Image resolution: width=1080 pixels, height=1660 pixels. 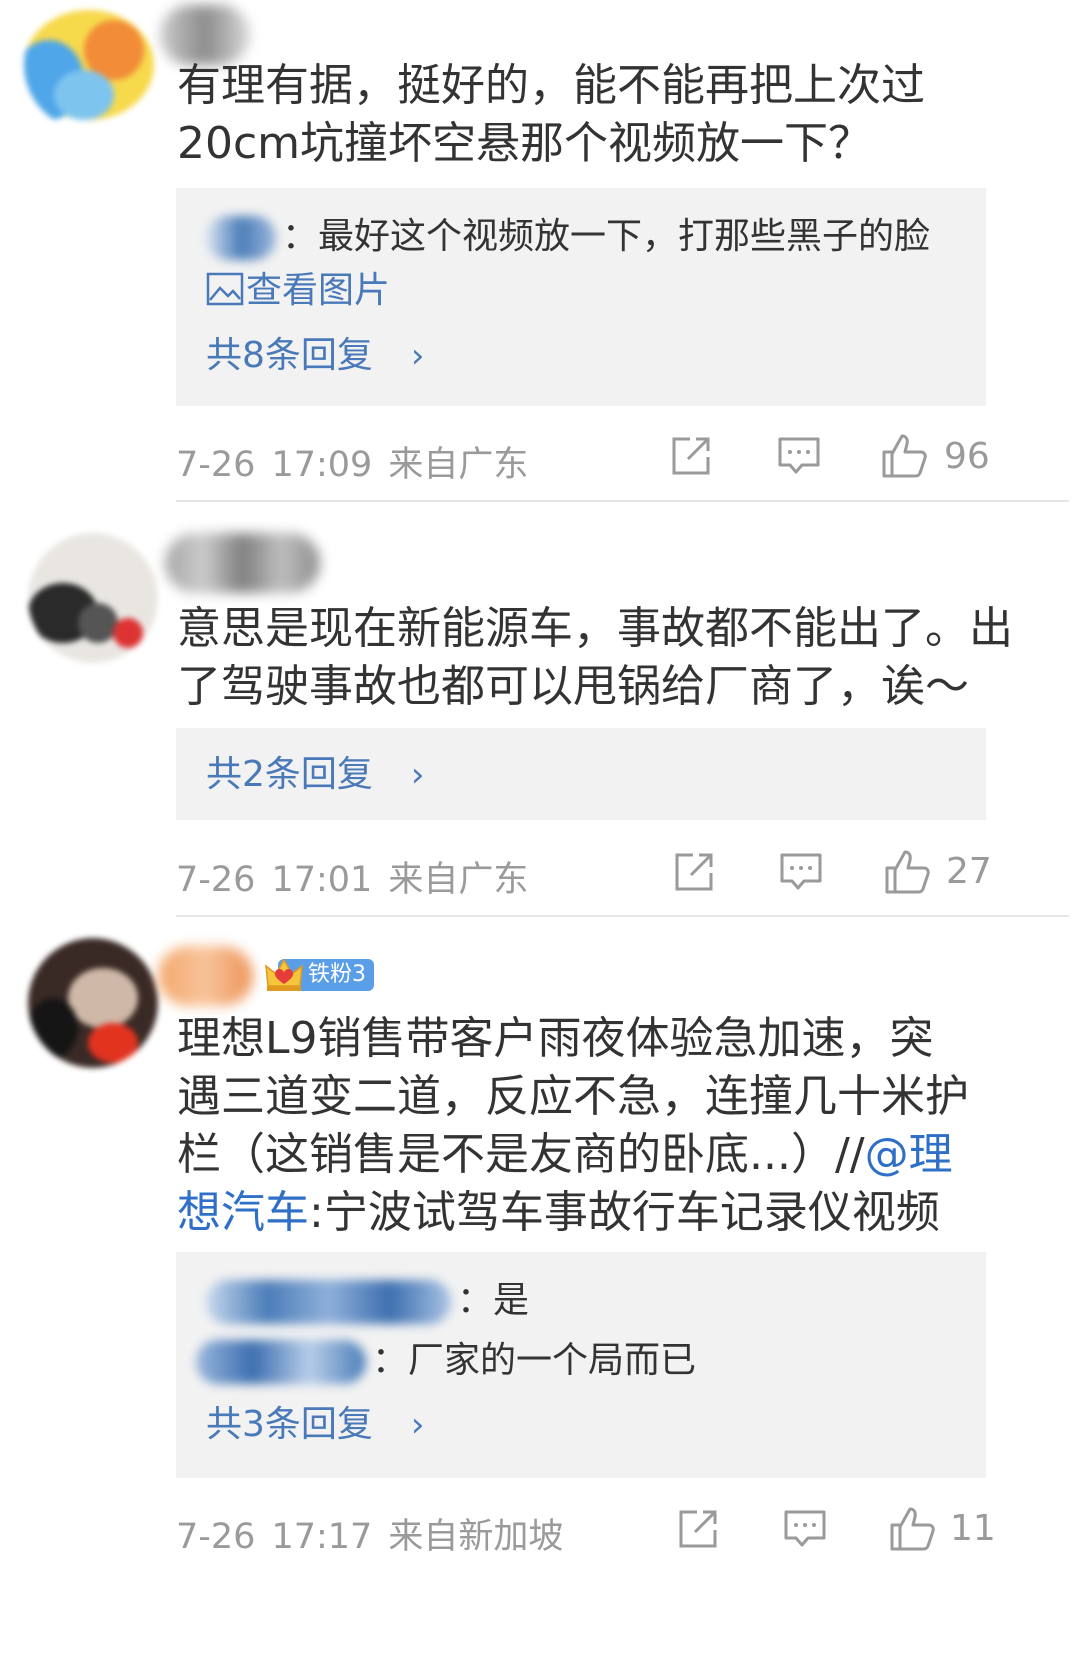 What do you see at coordinates (322, 465) in the screenshot?
I see `comment-time: 17:09` at bounding box center [322, 465].